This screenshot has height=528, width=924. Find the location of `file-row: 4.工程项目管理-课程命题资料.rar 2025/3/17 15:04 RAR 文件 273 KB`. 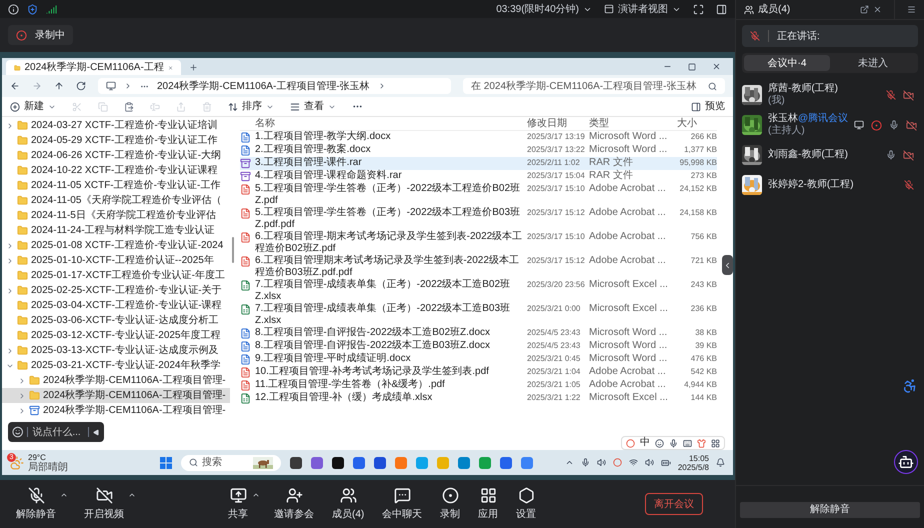

file-row: 4.工程项目管理-课程命题资料.rar 2025/3/17 15:04 RAR 文件 273 KB is located at coordinates (478, 176).